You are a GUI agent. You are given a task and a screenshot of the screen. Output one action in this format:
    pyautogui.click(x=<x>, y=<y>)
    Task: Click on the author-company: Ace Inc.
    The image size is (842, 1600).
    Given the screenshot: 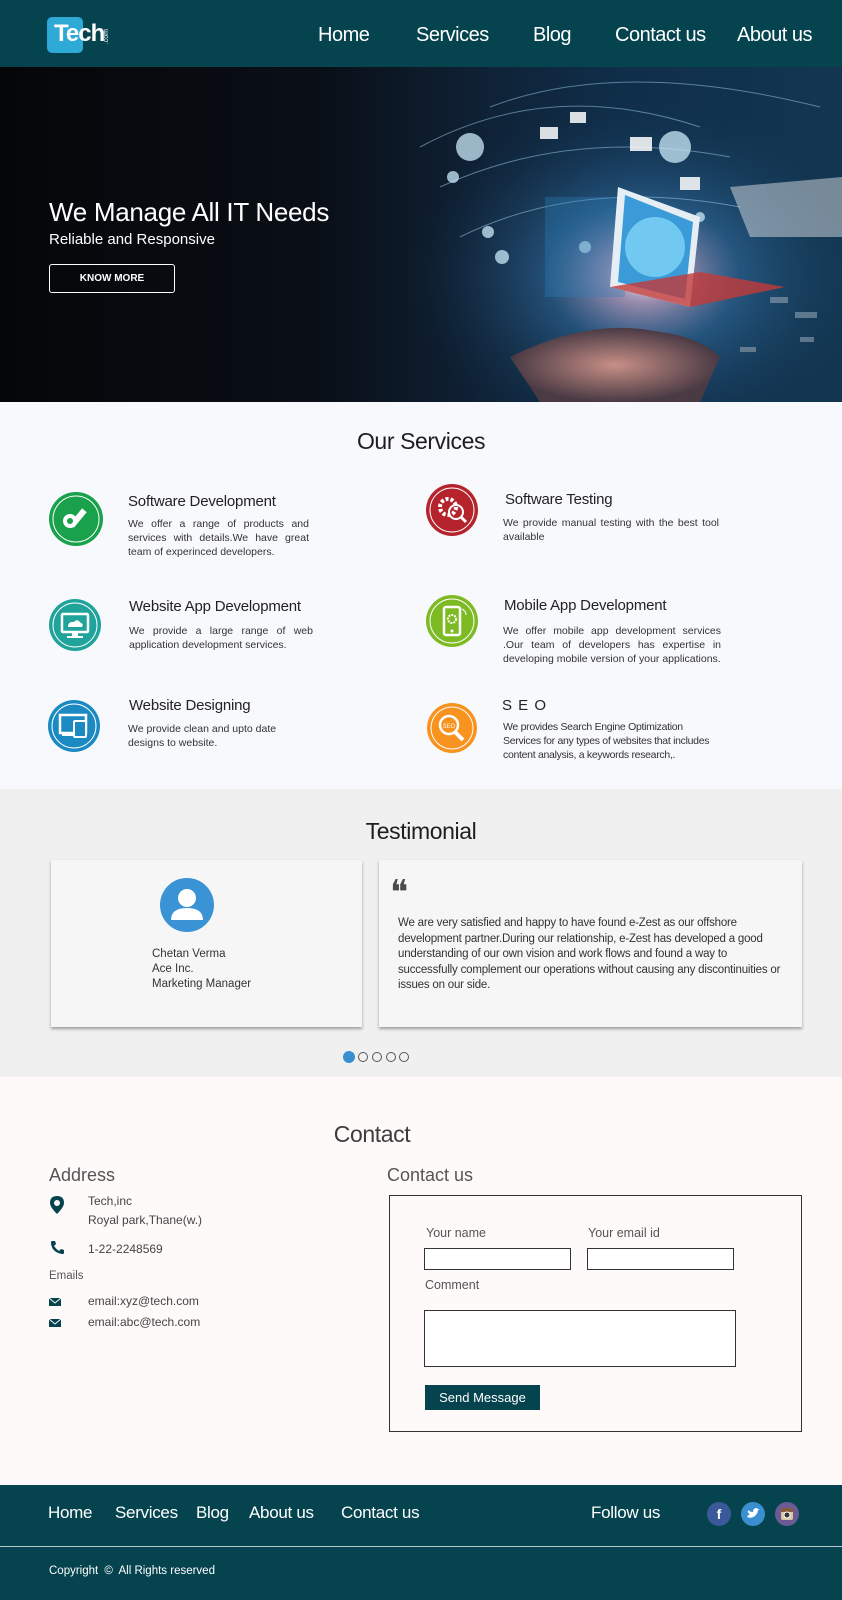 What is the action you would take?
    pyautogui.click(x=173, y=969)
    